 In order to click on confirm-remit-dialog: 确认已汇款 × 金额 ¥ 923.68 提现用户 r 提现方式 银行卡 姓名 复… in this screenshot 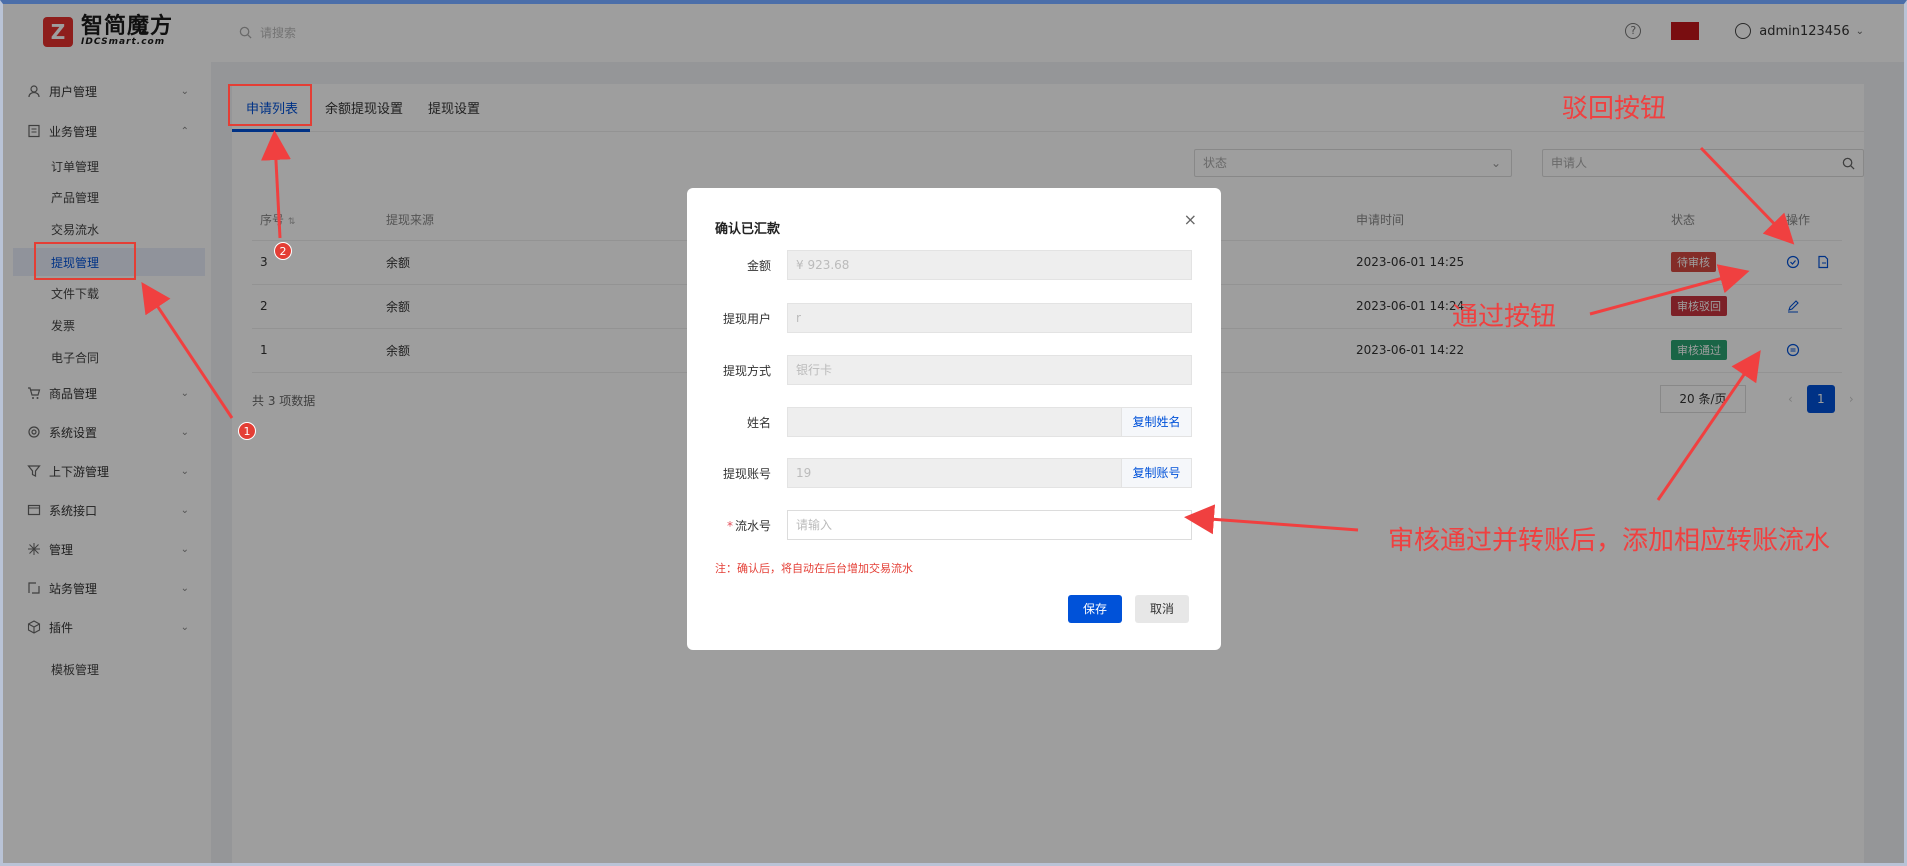, I will do `click(954, 419)`.